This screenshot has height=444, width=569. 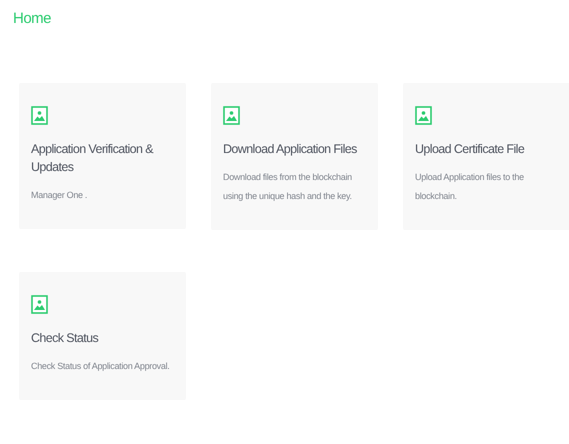 What do you see at coordinates (100, 366) in the screenshot?
I see `card-description: Check Status of Application Approval.` at bounding box center [100, 366].